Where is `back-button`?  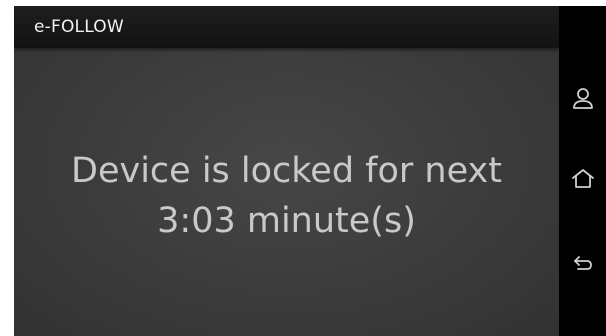 back-button is located at coordinates (582, 263).